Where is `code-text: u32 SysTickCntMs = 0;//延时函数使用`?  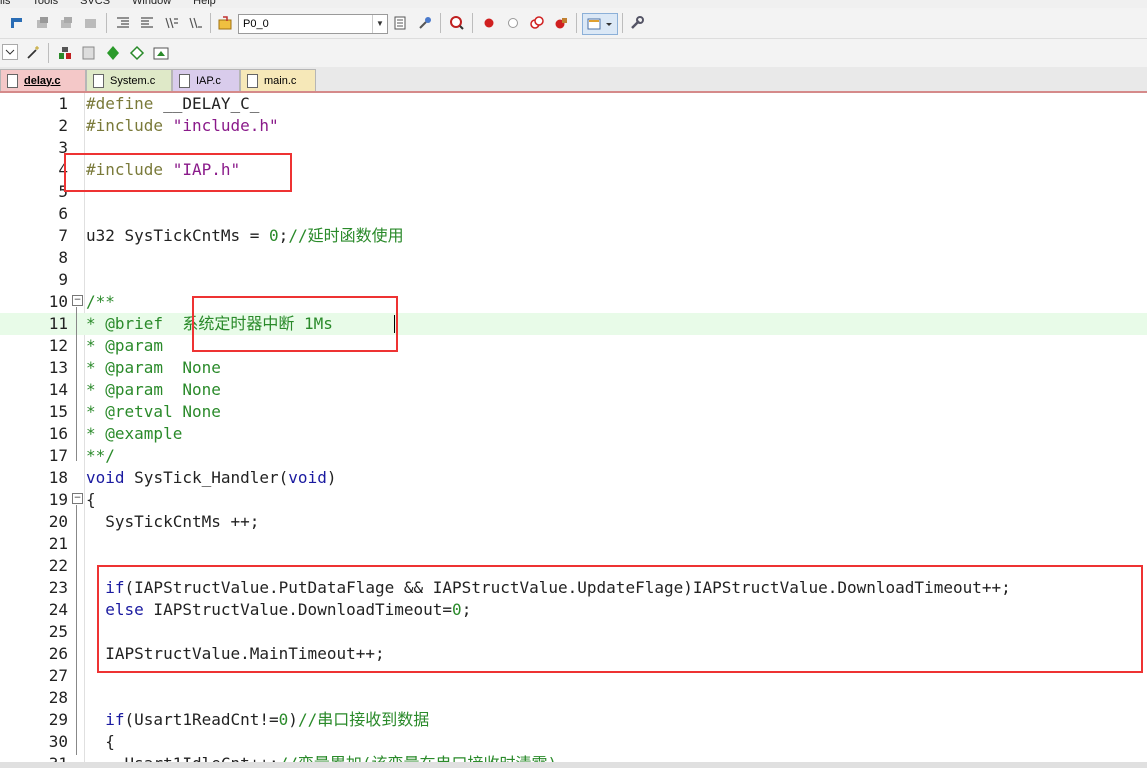 code-text: u32 SysTickCntMs = 0;//延时函数使用 is located at coordinates (245, 236).